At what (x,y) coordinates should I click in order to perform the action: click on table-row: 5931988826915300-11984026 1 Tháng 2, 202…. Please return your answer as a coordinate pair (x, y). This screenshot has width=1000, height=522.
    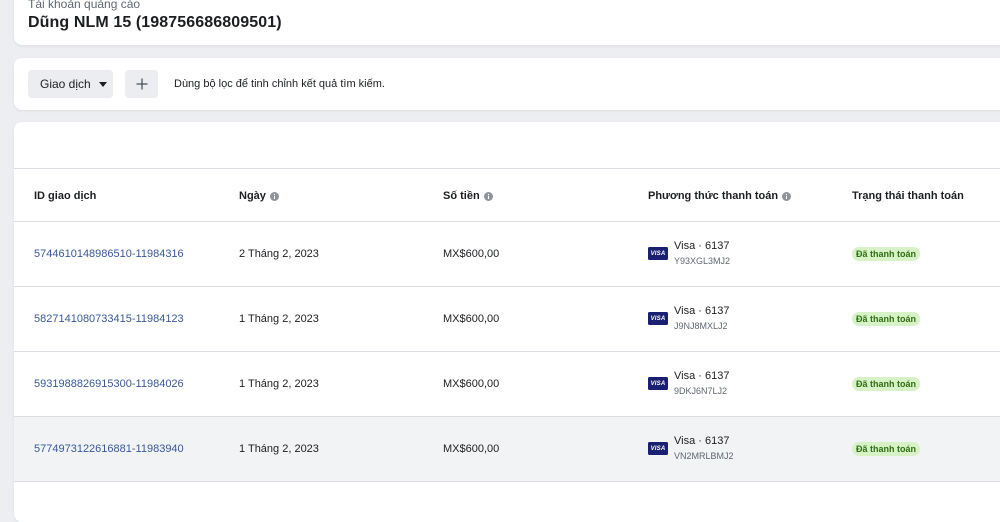
    Looking at the image, I should click on (507, 384).